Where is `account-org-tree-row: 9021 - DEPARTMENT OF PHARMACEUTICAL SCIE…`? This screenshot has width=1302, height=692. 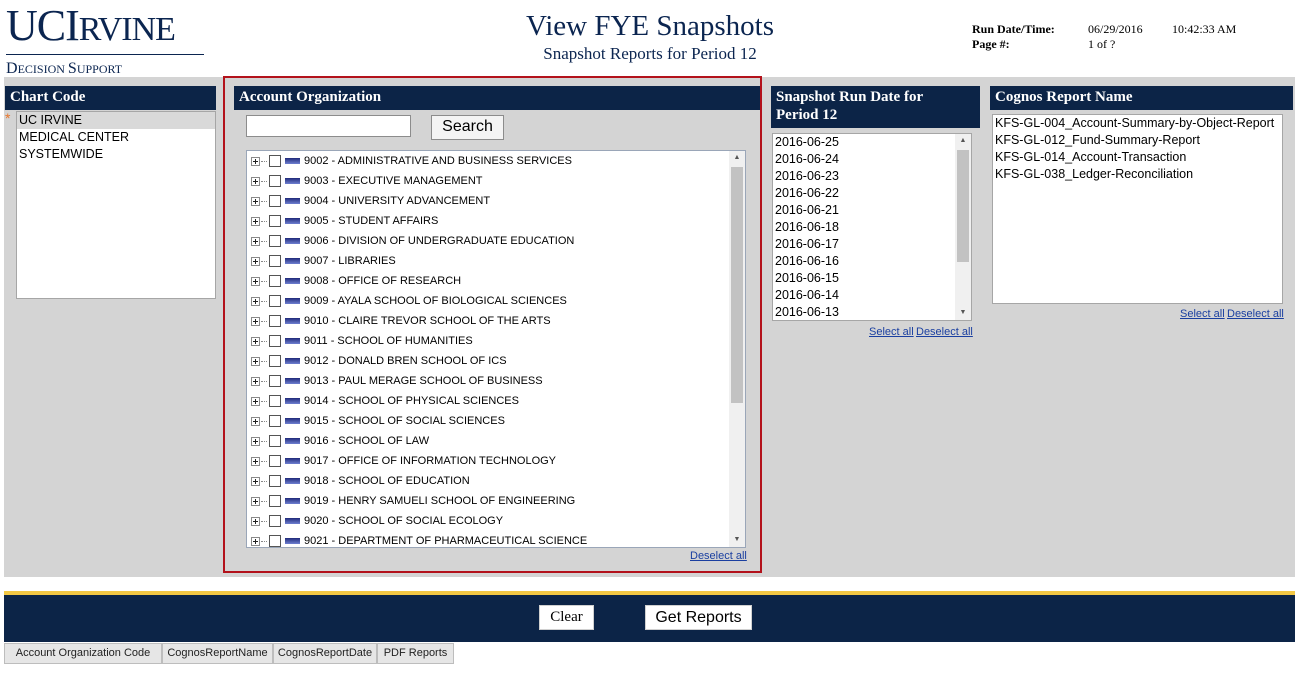
account-org-tree-row: 9021 - DEPARTMENT OF PHARMACEUTICAL SCIE… is located at coordinates (488, 539).